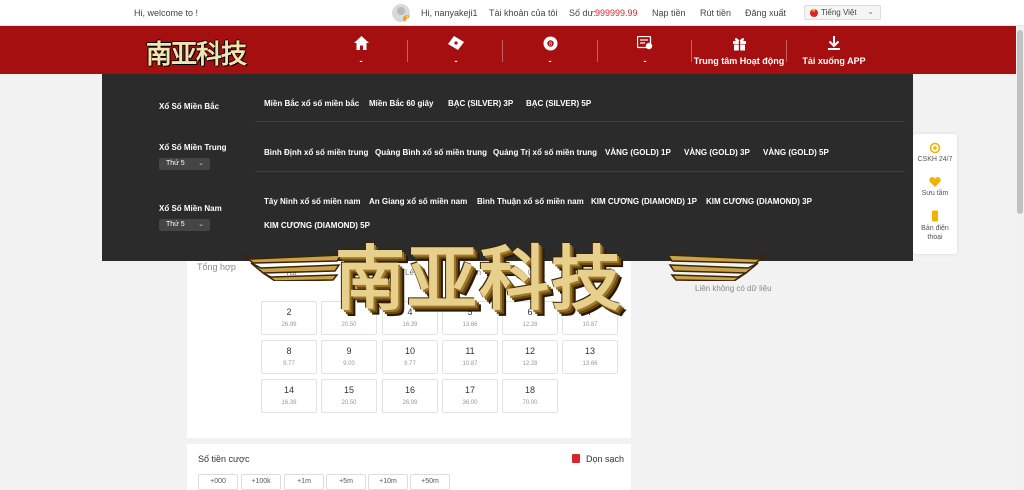 This screenshot has width=1024, height=490. Describe the element at coordinates (289, 403) in the screenshot. I see `tile-odds: 16.39` at that location.